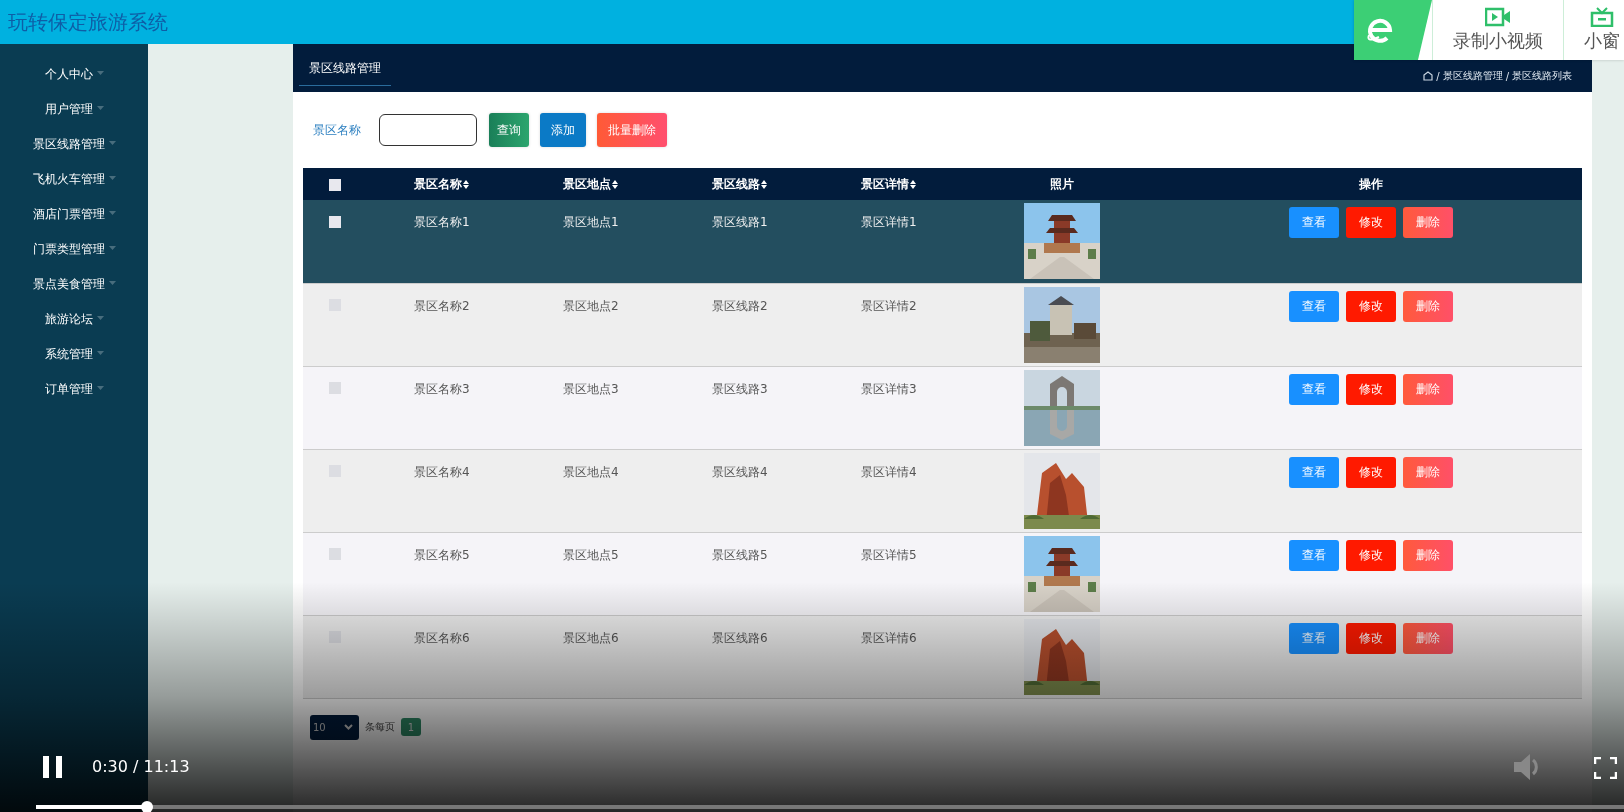 The height and width of the screenshot is (812, 1624). Describe the element at coordinates (1428, 76) in the screenshot. I see `home-icon` at that location.